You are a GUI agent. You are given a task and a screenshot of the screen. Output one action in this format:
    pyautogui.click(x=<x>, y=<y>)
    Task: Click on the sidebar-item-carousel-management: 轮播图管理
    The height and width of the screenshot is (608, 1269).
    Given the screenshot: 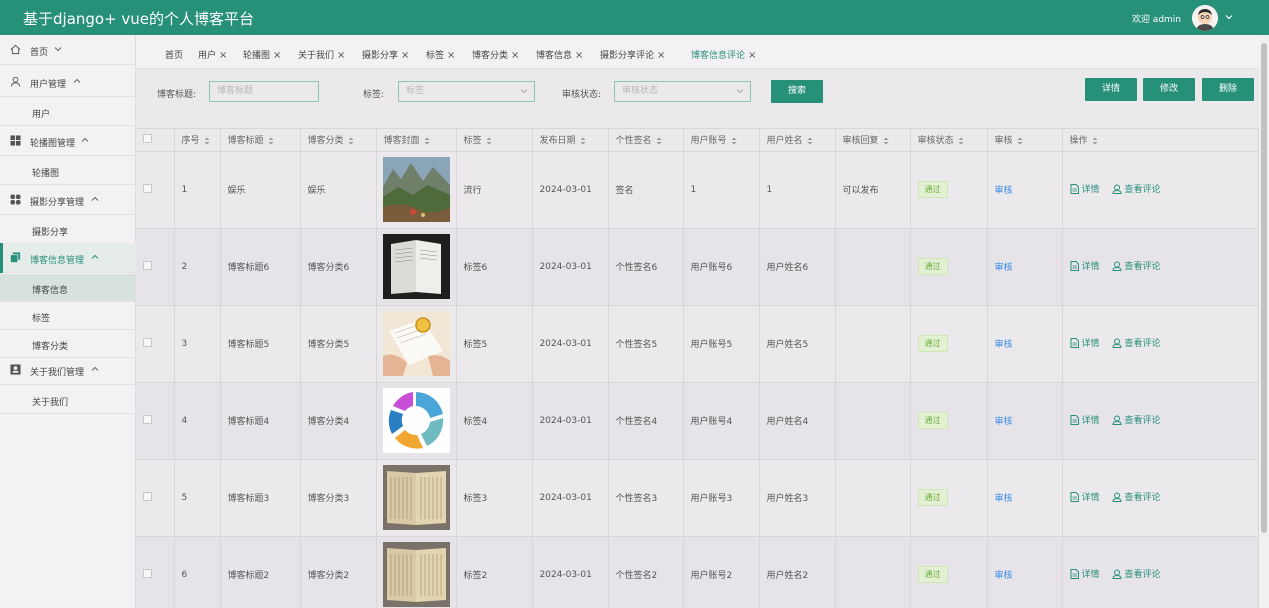 What is the action you would take?
    pyautogui.click(x=68, y=141)
    